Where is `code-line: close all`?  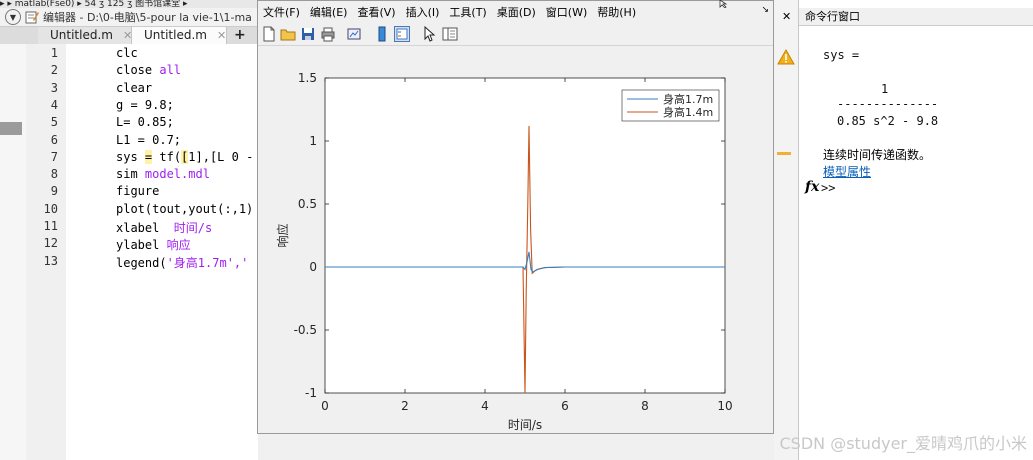
code-line: close all is located at coordinates (148, 70).